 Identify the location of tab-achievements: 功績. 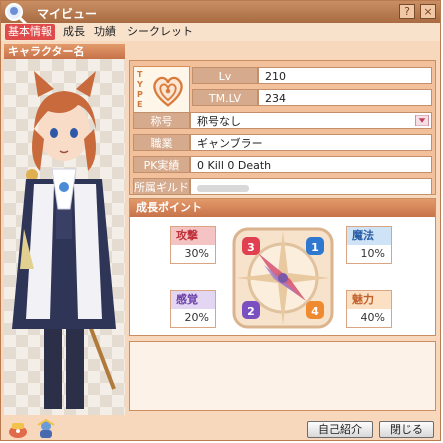
(105, 32).